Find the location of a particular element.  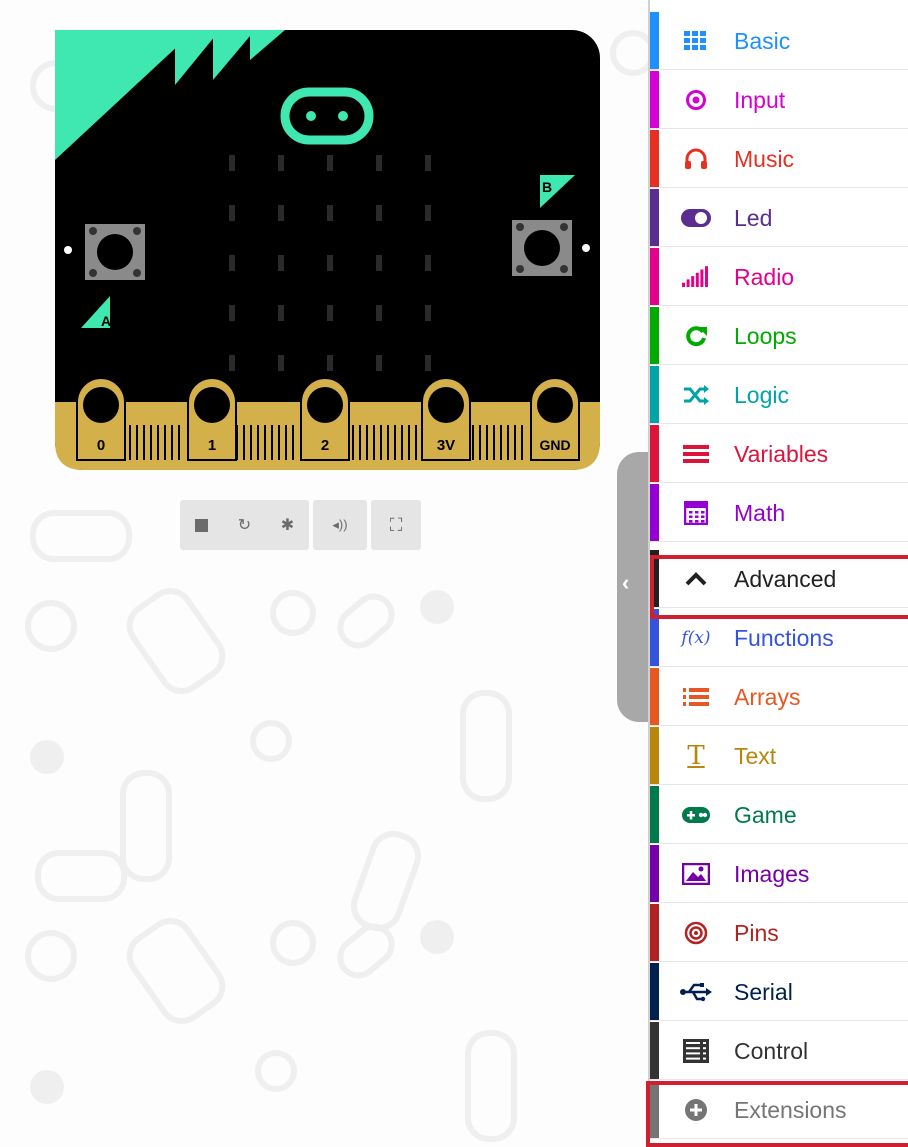

pin-label: 0 is located at coordinates (101, 445).